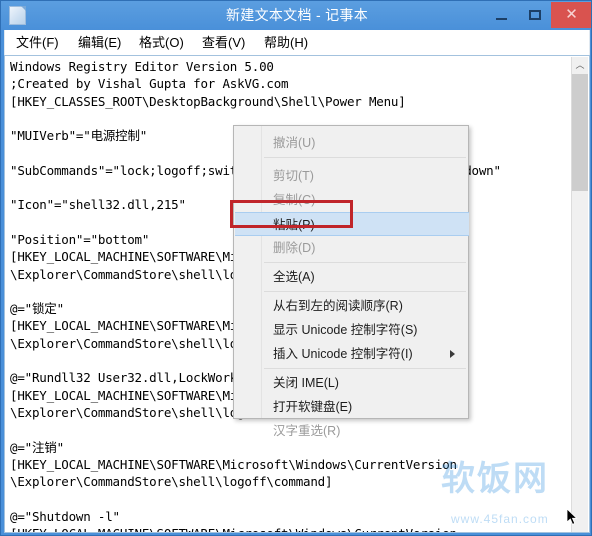  I want to click on context-menu-item-7: 显示 Unicode 控制字符(S), so click(352, 330).